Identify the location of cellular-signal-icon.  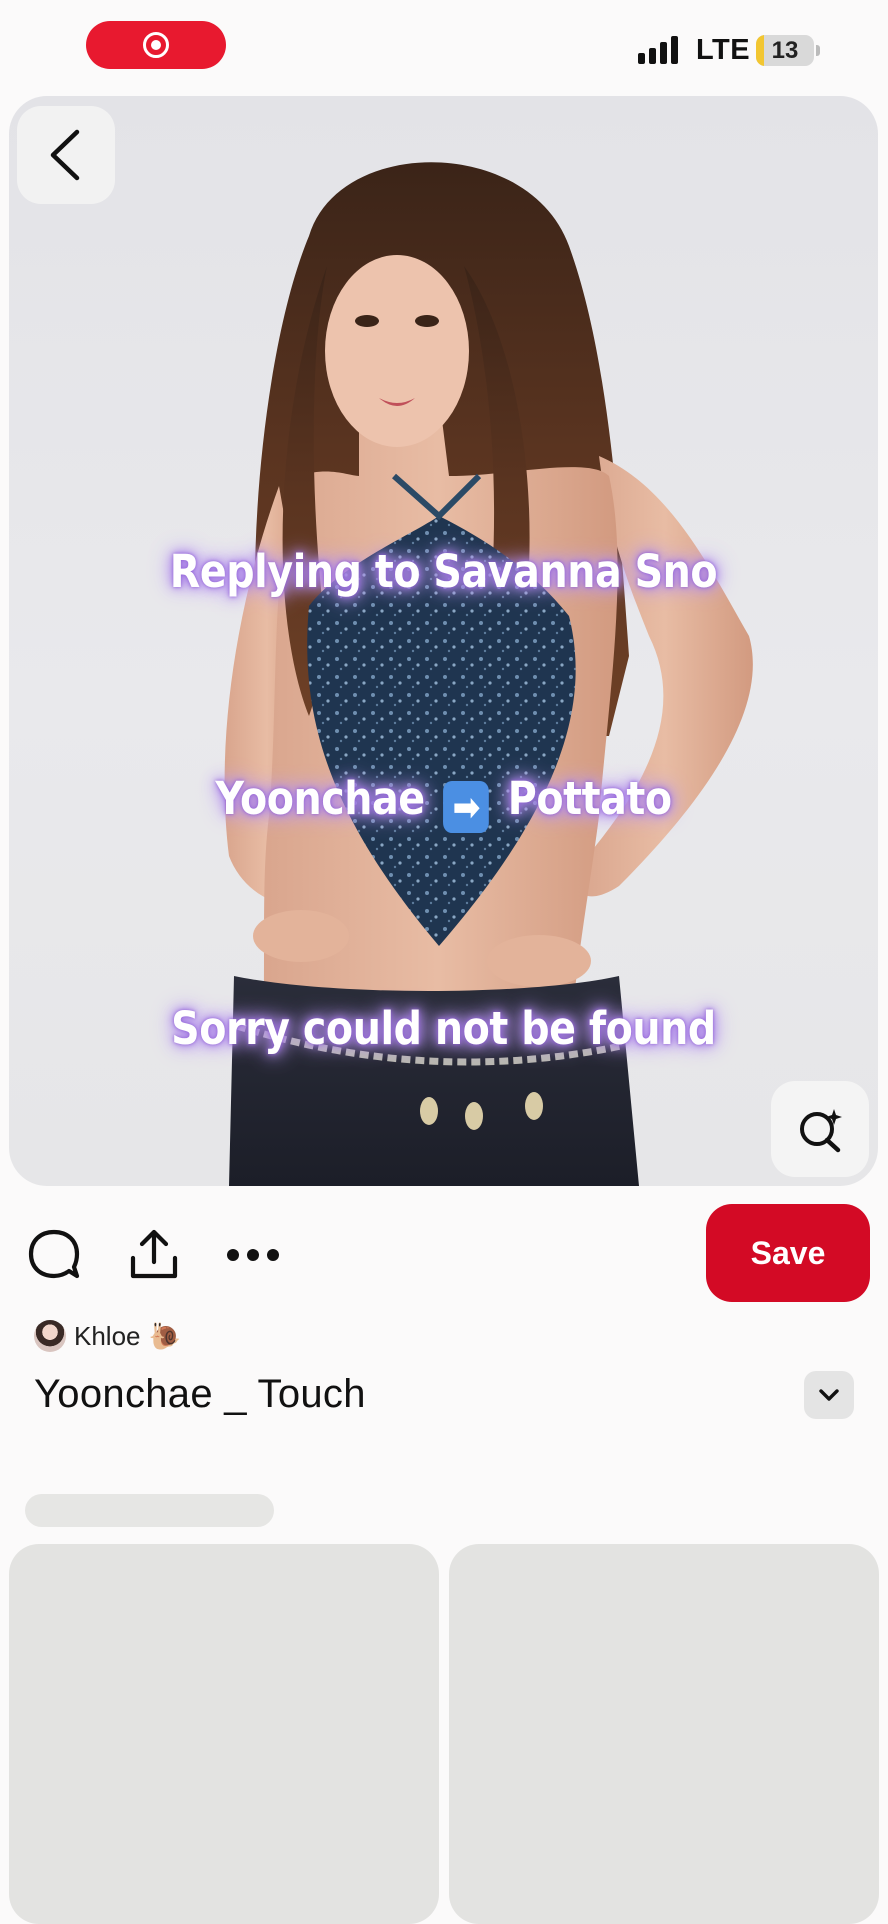
(658, 50).